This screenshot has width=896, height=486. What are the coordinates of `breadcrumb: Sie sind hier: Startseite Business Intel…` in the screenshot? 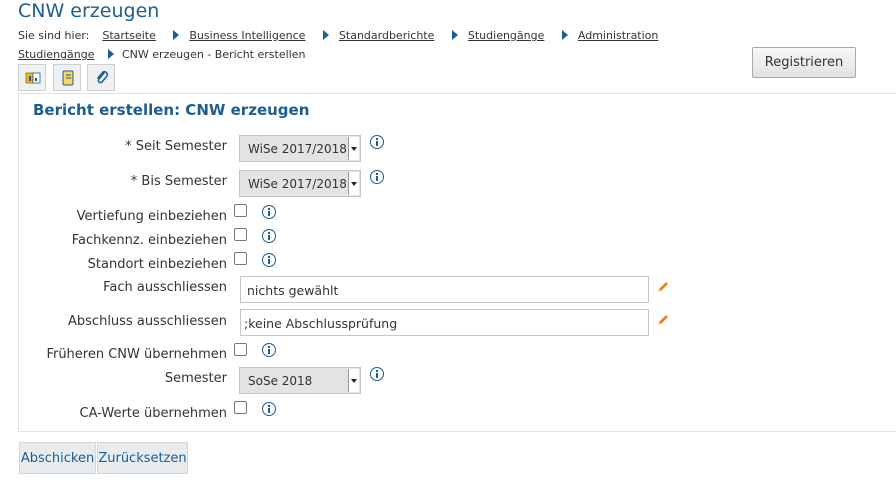 It's located at (338, 35).